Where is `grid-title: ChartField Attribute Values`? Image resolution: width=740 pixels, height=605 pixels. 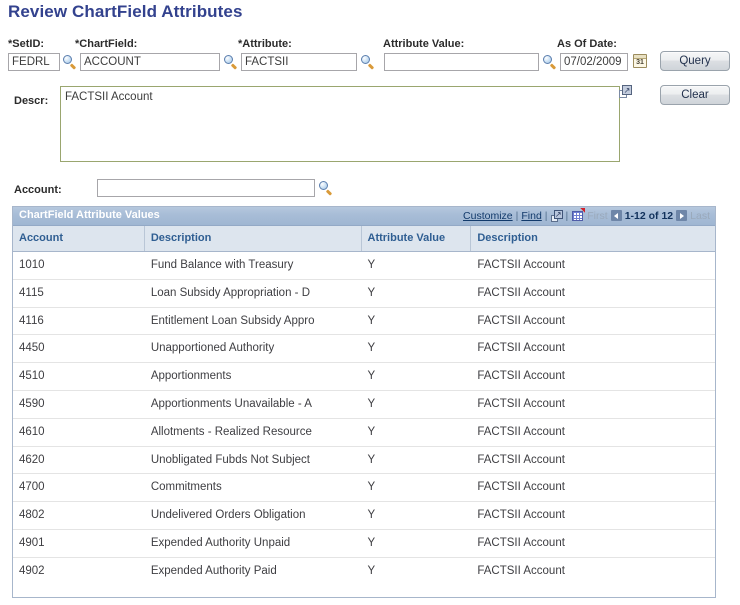
grid-title: ChartField Attribute Values is located at coordinates (89, 215).